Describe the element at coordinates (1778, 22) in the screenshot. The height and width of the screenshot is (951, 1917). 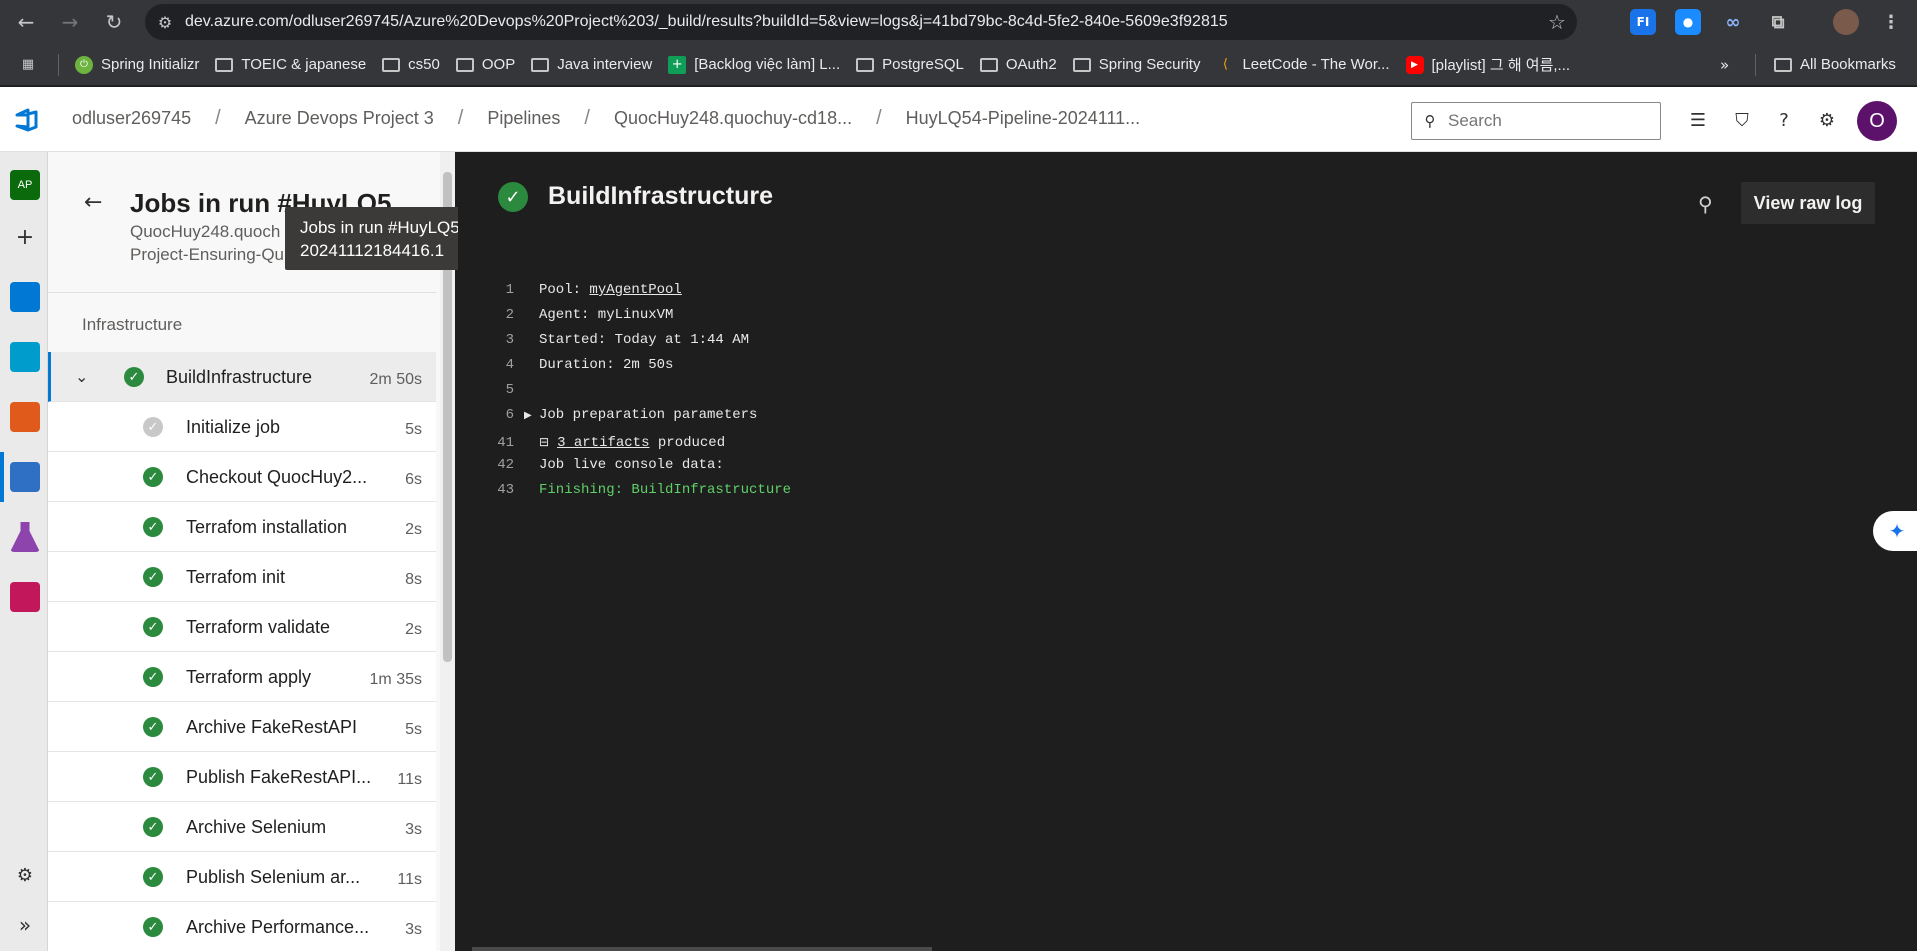
I see `extensions-puzzle-icon: ⧉` at that location.